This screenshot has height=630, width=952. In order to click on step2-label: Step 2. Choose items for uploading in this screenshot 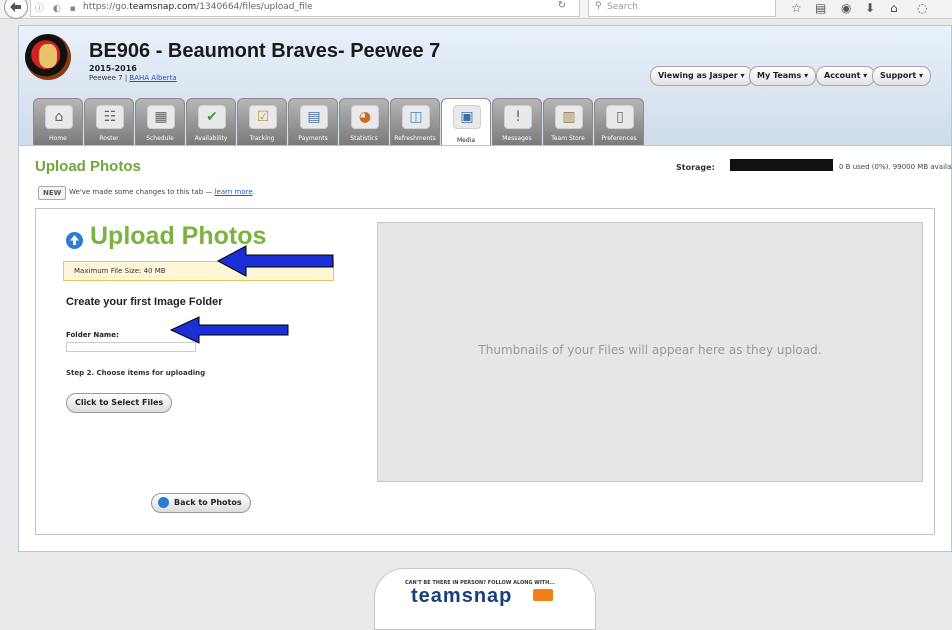, I will do `click(136, 373)`.